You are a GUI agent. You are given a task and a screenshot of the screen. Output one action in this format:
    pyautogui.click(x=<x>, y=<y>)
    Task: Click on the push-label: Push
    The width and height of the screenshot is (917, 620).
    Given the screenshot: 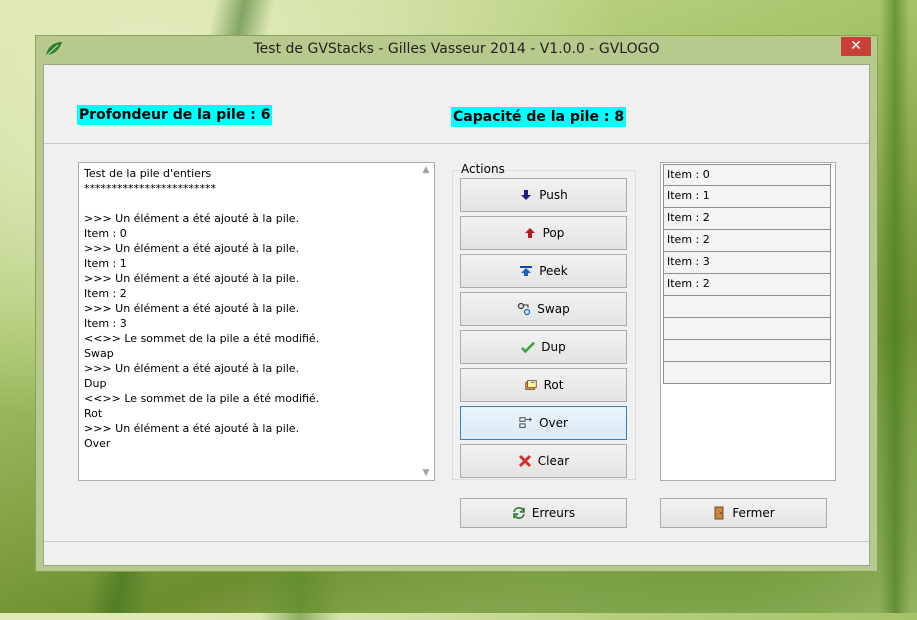 What is the action you would take?
    pyautogui.click(x=553, y=195)
    